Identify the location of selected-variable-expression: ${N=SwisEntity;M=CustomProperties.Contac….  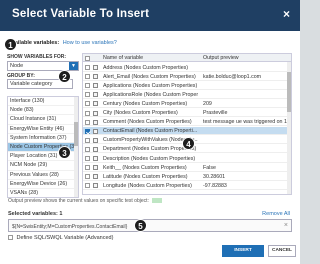
(70, 226).